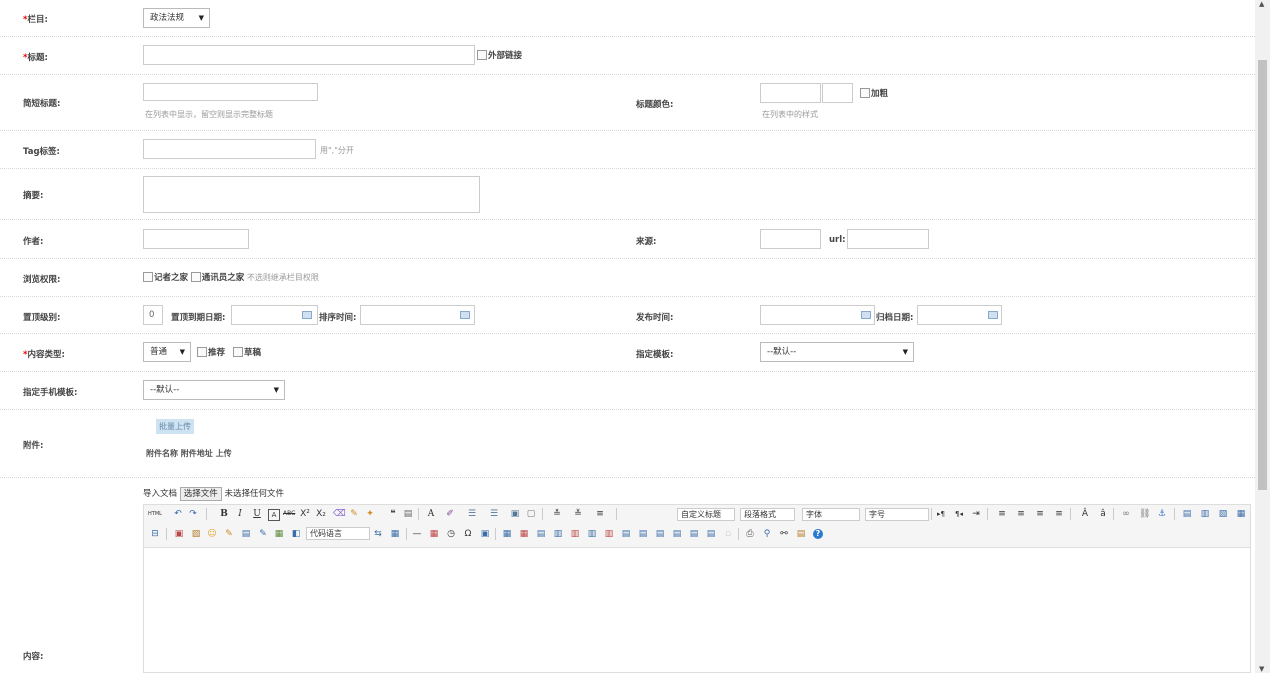  I want to click on font-color-icon: A, so click(431, 514).